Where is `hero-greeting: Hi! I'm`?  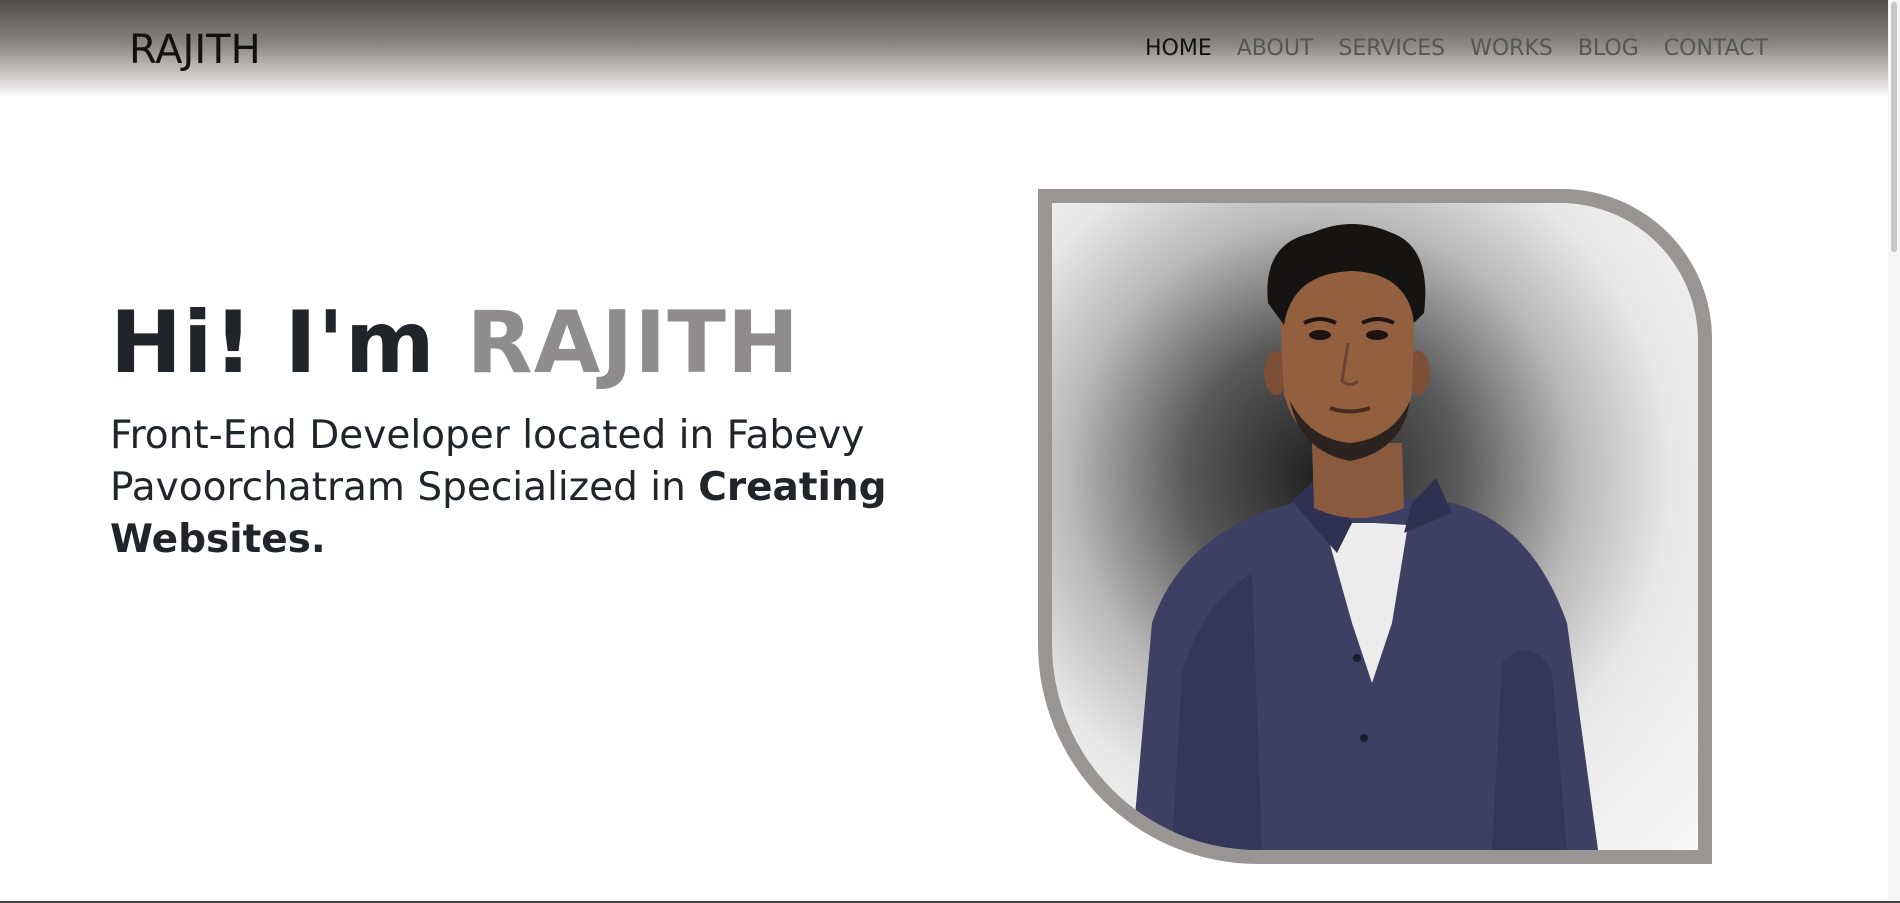 hero-greeting: Hi! I'm is located at coordinates (273, 343).